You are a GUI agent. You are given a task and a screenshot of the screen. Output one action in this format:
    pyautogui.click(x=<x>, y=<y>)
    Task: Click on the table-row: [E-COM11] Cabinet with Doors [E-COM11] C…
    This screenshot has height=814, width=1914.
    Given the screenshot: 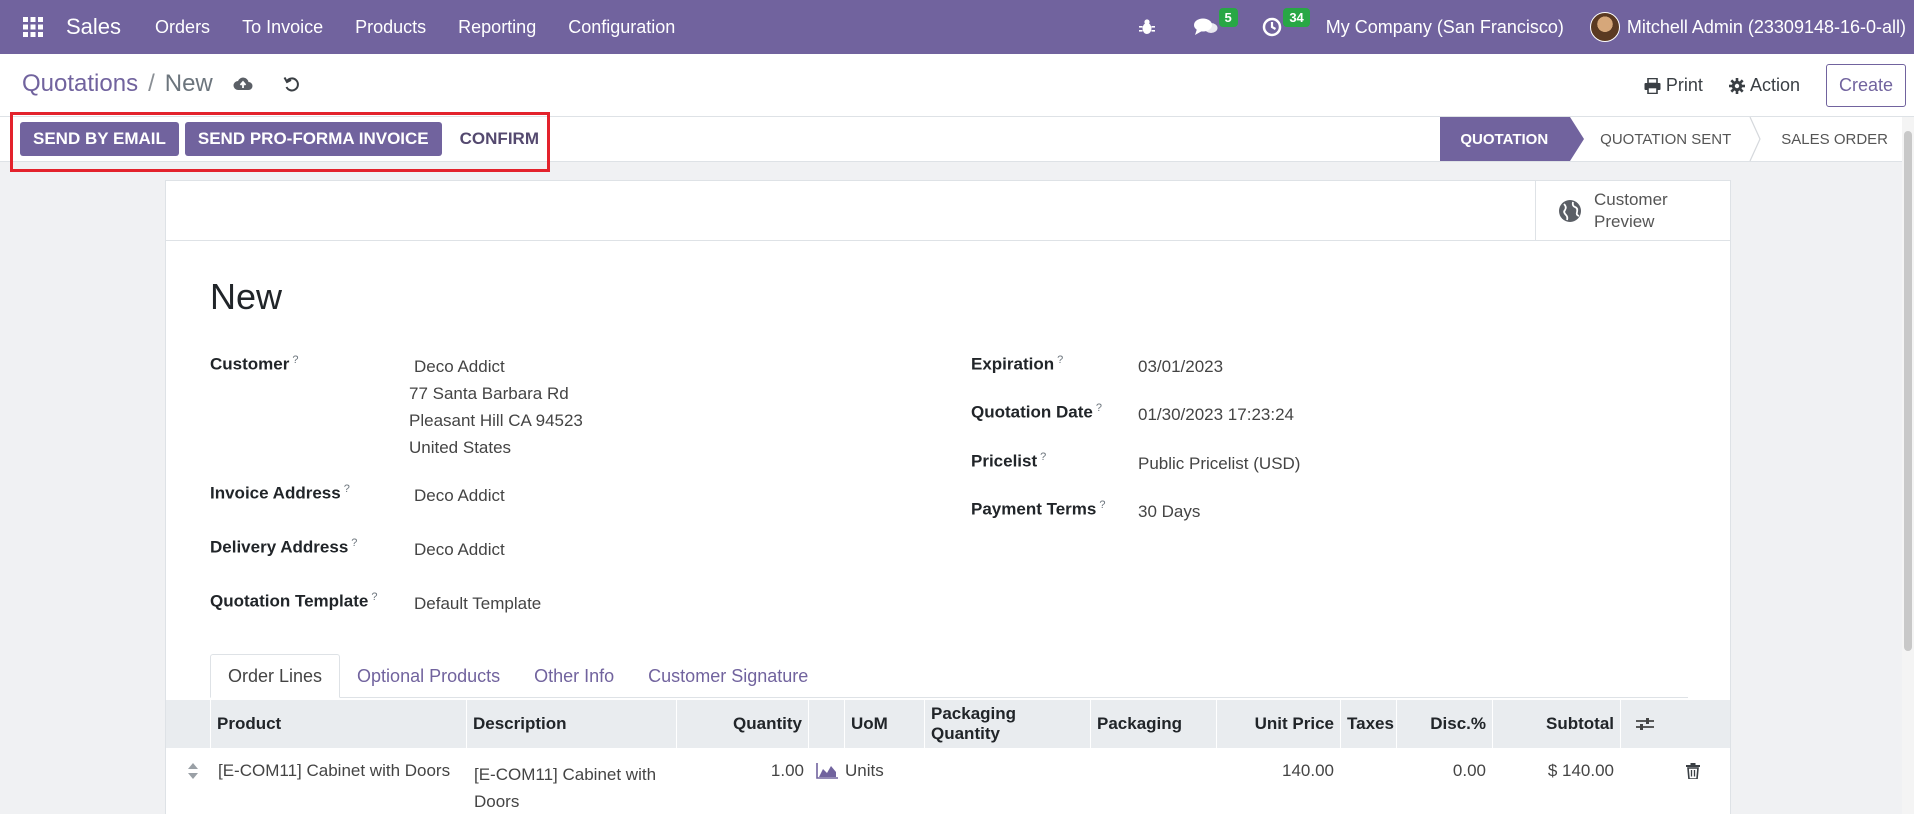 What is the action you would take?
    pyautogui.click(x=948, y=781)
    